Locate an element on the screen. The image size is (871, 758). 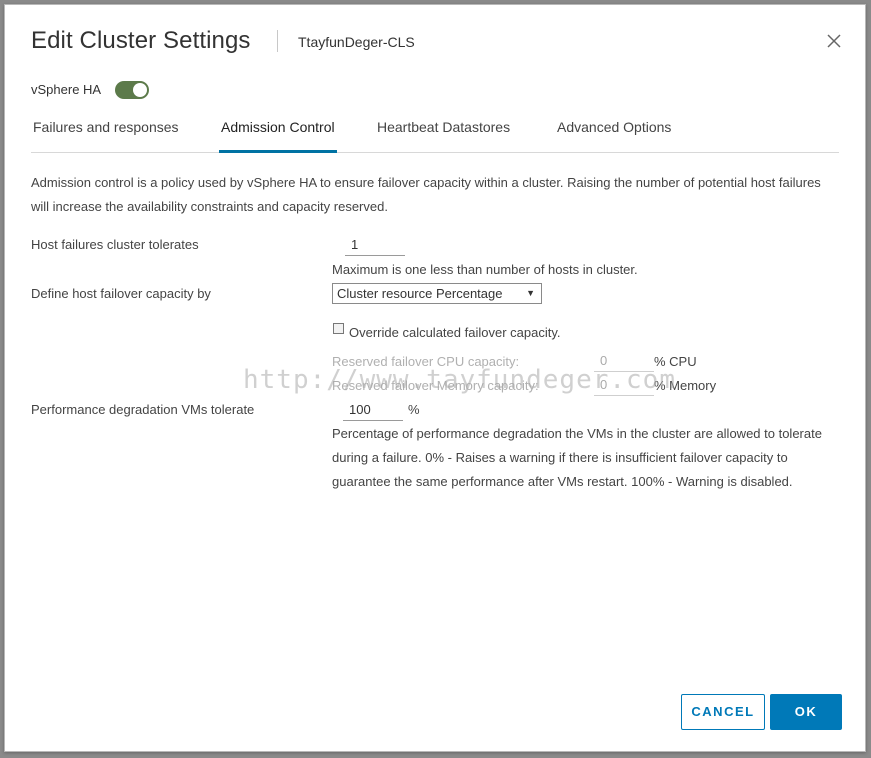
failover-capacity-select: Cluster resource Percentage ▼ is located at coordinates (437, 293).